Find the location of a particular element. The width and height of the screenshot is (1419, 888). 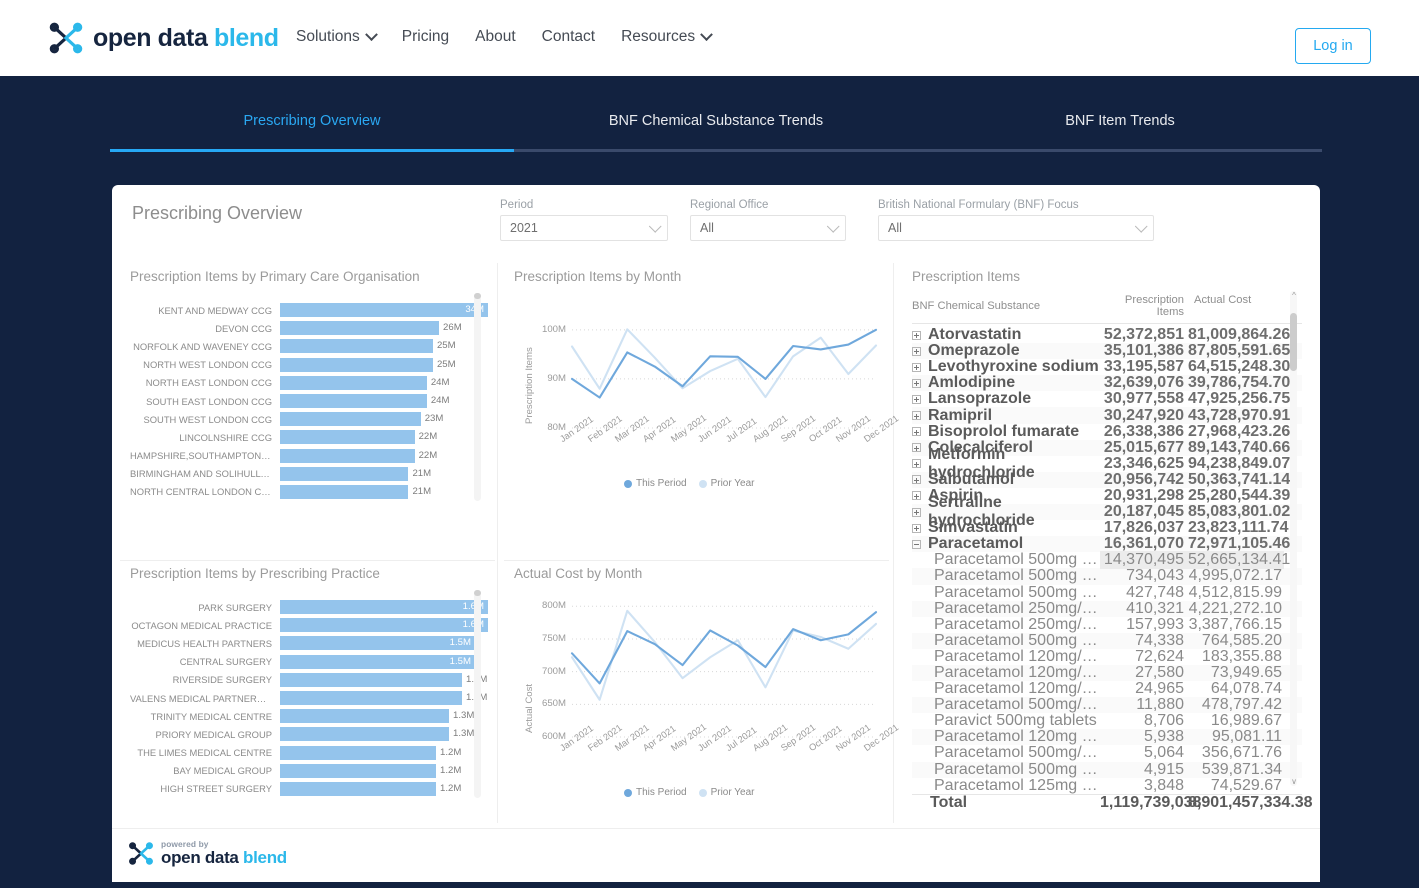

bar-row: HAMPSHIRE,SOUTHAMPTON &ISLE ... 22M is located at coordinates (309, 456).